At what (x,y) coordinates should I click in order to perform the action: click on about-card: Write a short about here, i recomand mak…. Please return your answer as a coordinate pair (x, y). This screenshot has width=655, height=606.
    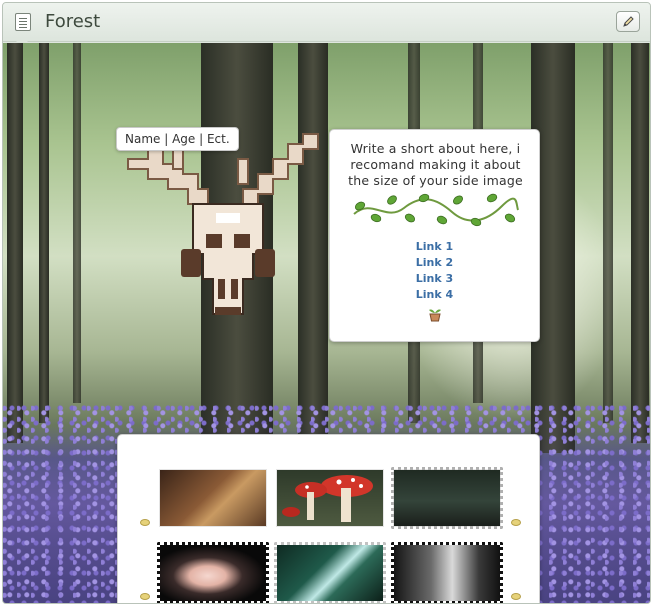
    Looking at the image, I should click on (434, 235).